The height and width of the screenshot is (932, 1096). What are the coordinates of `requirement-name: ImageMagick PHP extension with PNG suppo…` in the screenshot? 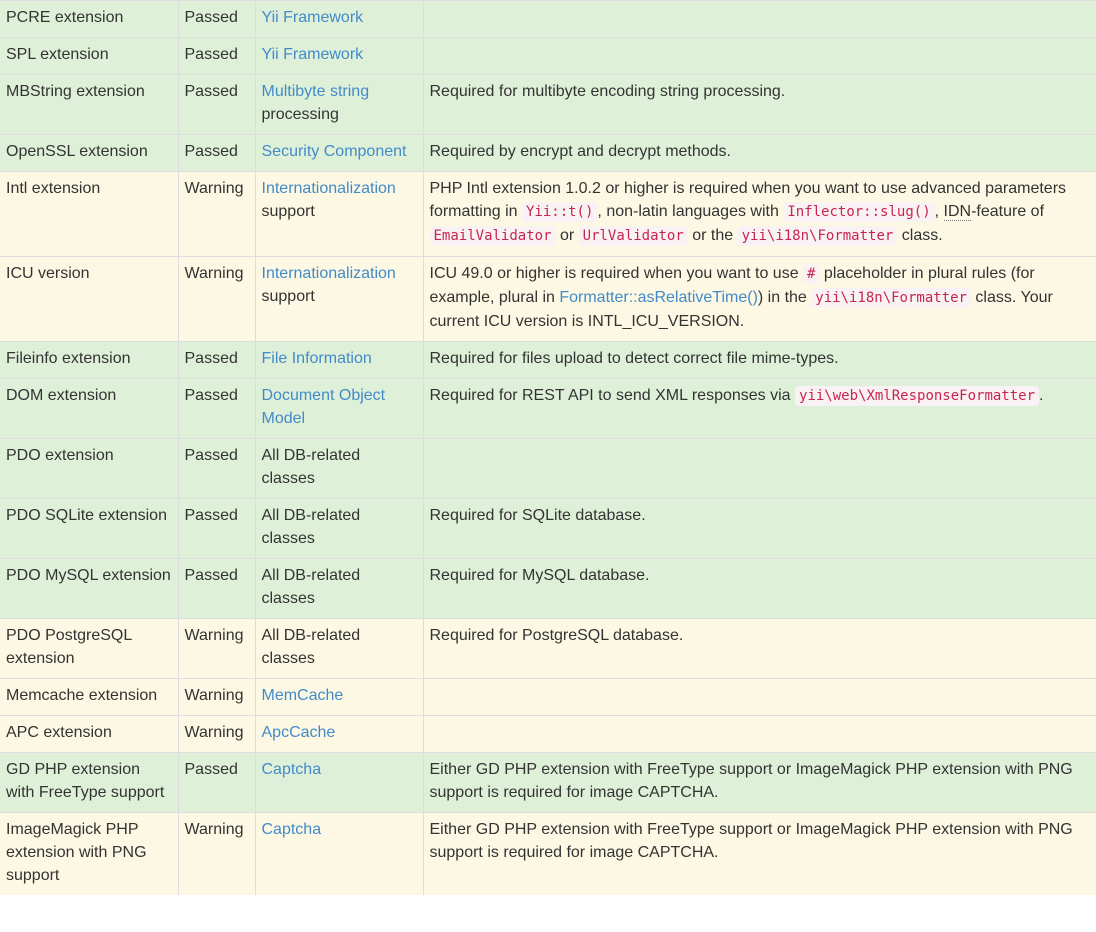 It's located at (89, 853).